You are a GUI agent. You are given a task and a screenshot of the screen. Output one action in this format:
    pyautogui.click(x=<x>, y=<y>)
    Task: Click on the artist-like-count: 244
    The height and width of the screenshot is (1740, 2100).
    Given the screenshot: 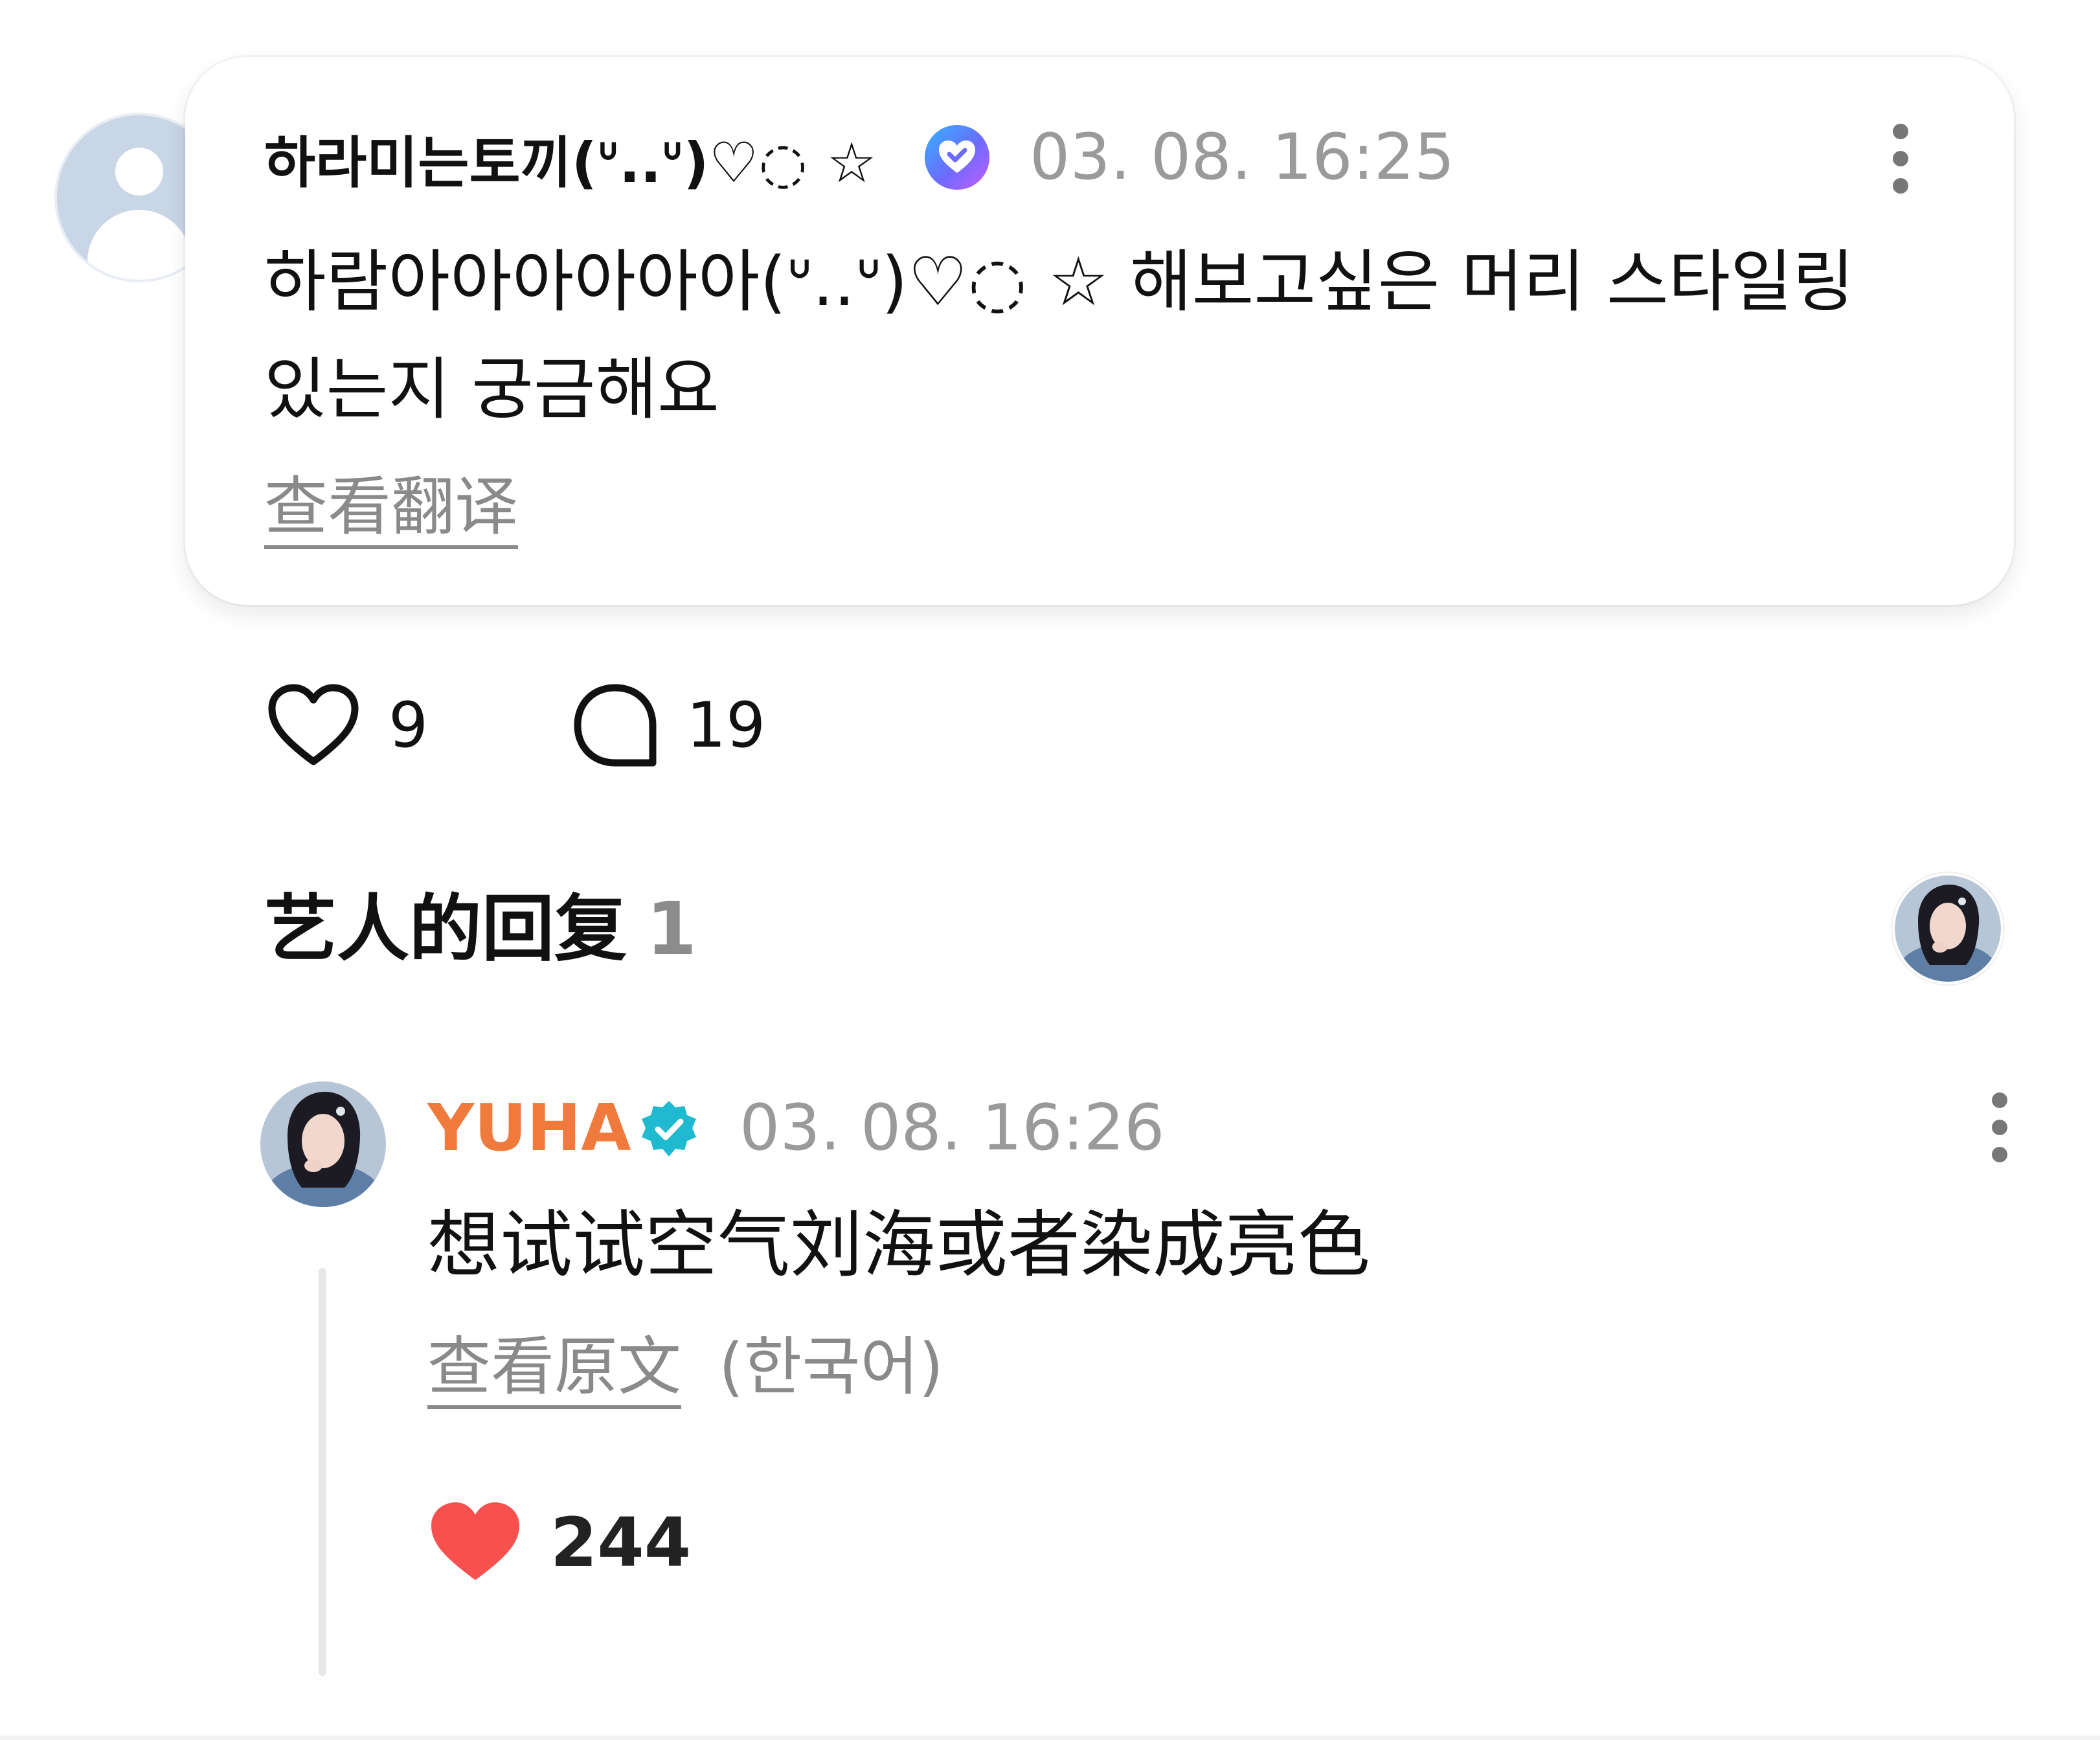 What is the action you would take?
    pyautogui.click(x=621, y=1542)
    